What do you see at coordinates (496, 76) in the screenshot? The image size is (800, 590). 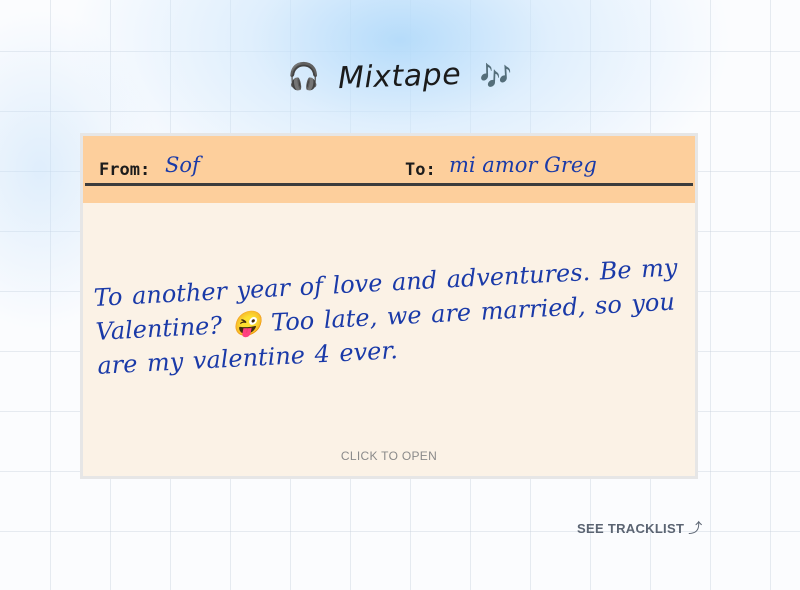 I see `music-notes-icon: 🎶` at bounding box center [496, 76].